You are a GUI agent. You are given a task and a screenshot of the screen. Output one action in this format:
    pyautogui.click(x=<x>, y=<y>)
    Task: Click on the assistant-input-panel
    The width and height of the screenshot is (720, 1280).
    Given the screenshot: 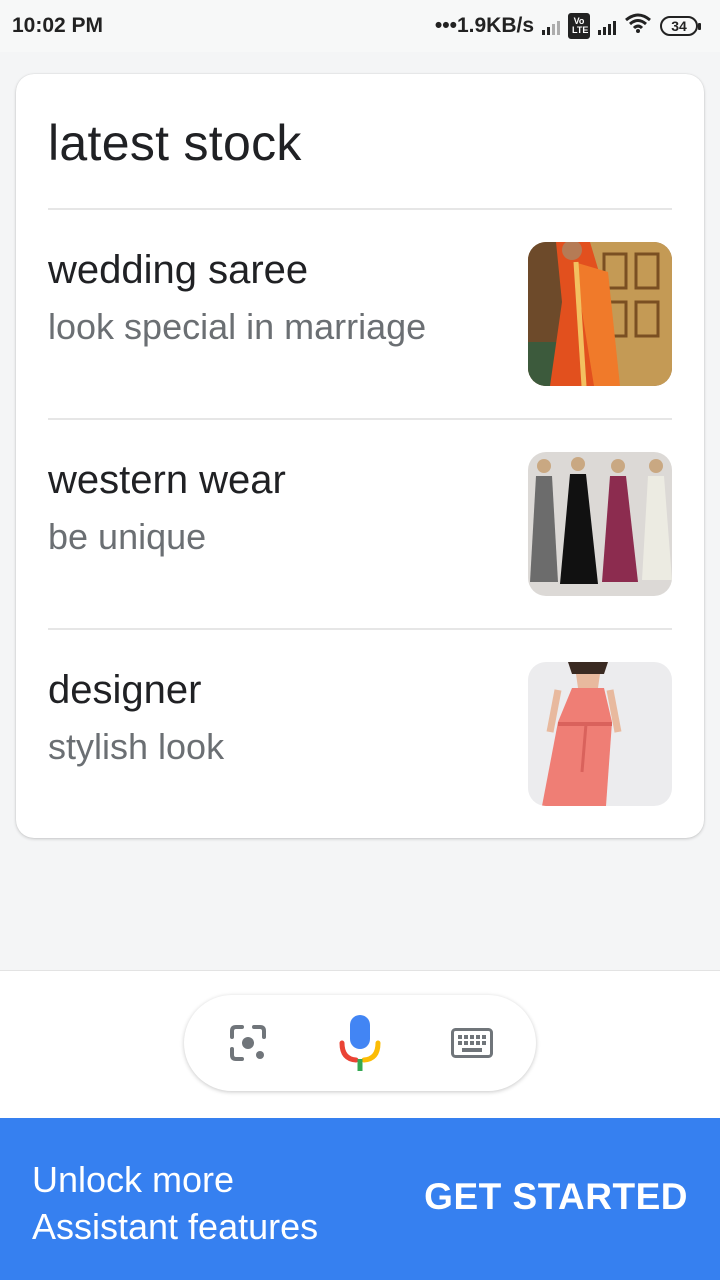 What is the action you would take?
    pyautogui.click(x=360, y=1044)
    